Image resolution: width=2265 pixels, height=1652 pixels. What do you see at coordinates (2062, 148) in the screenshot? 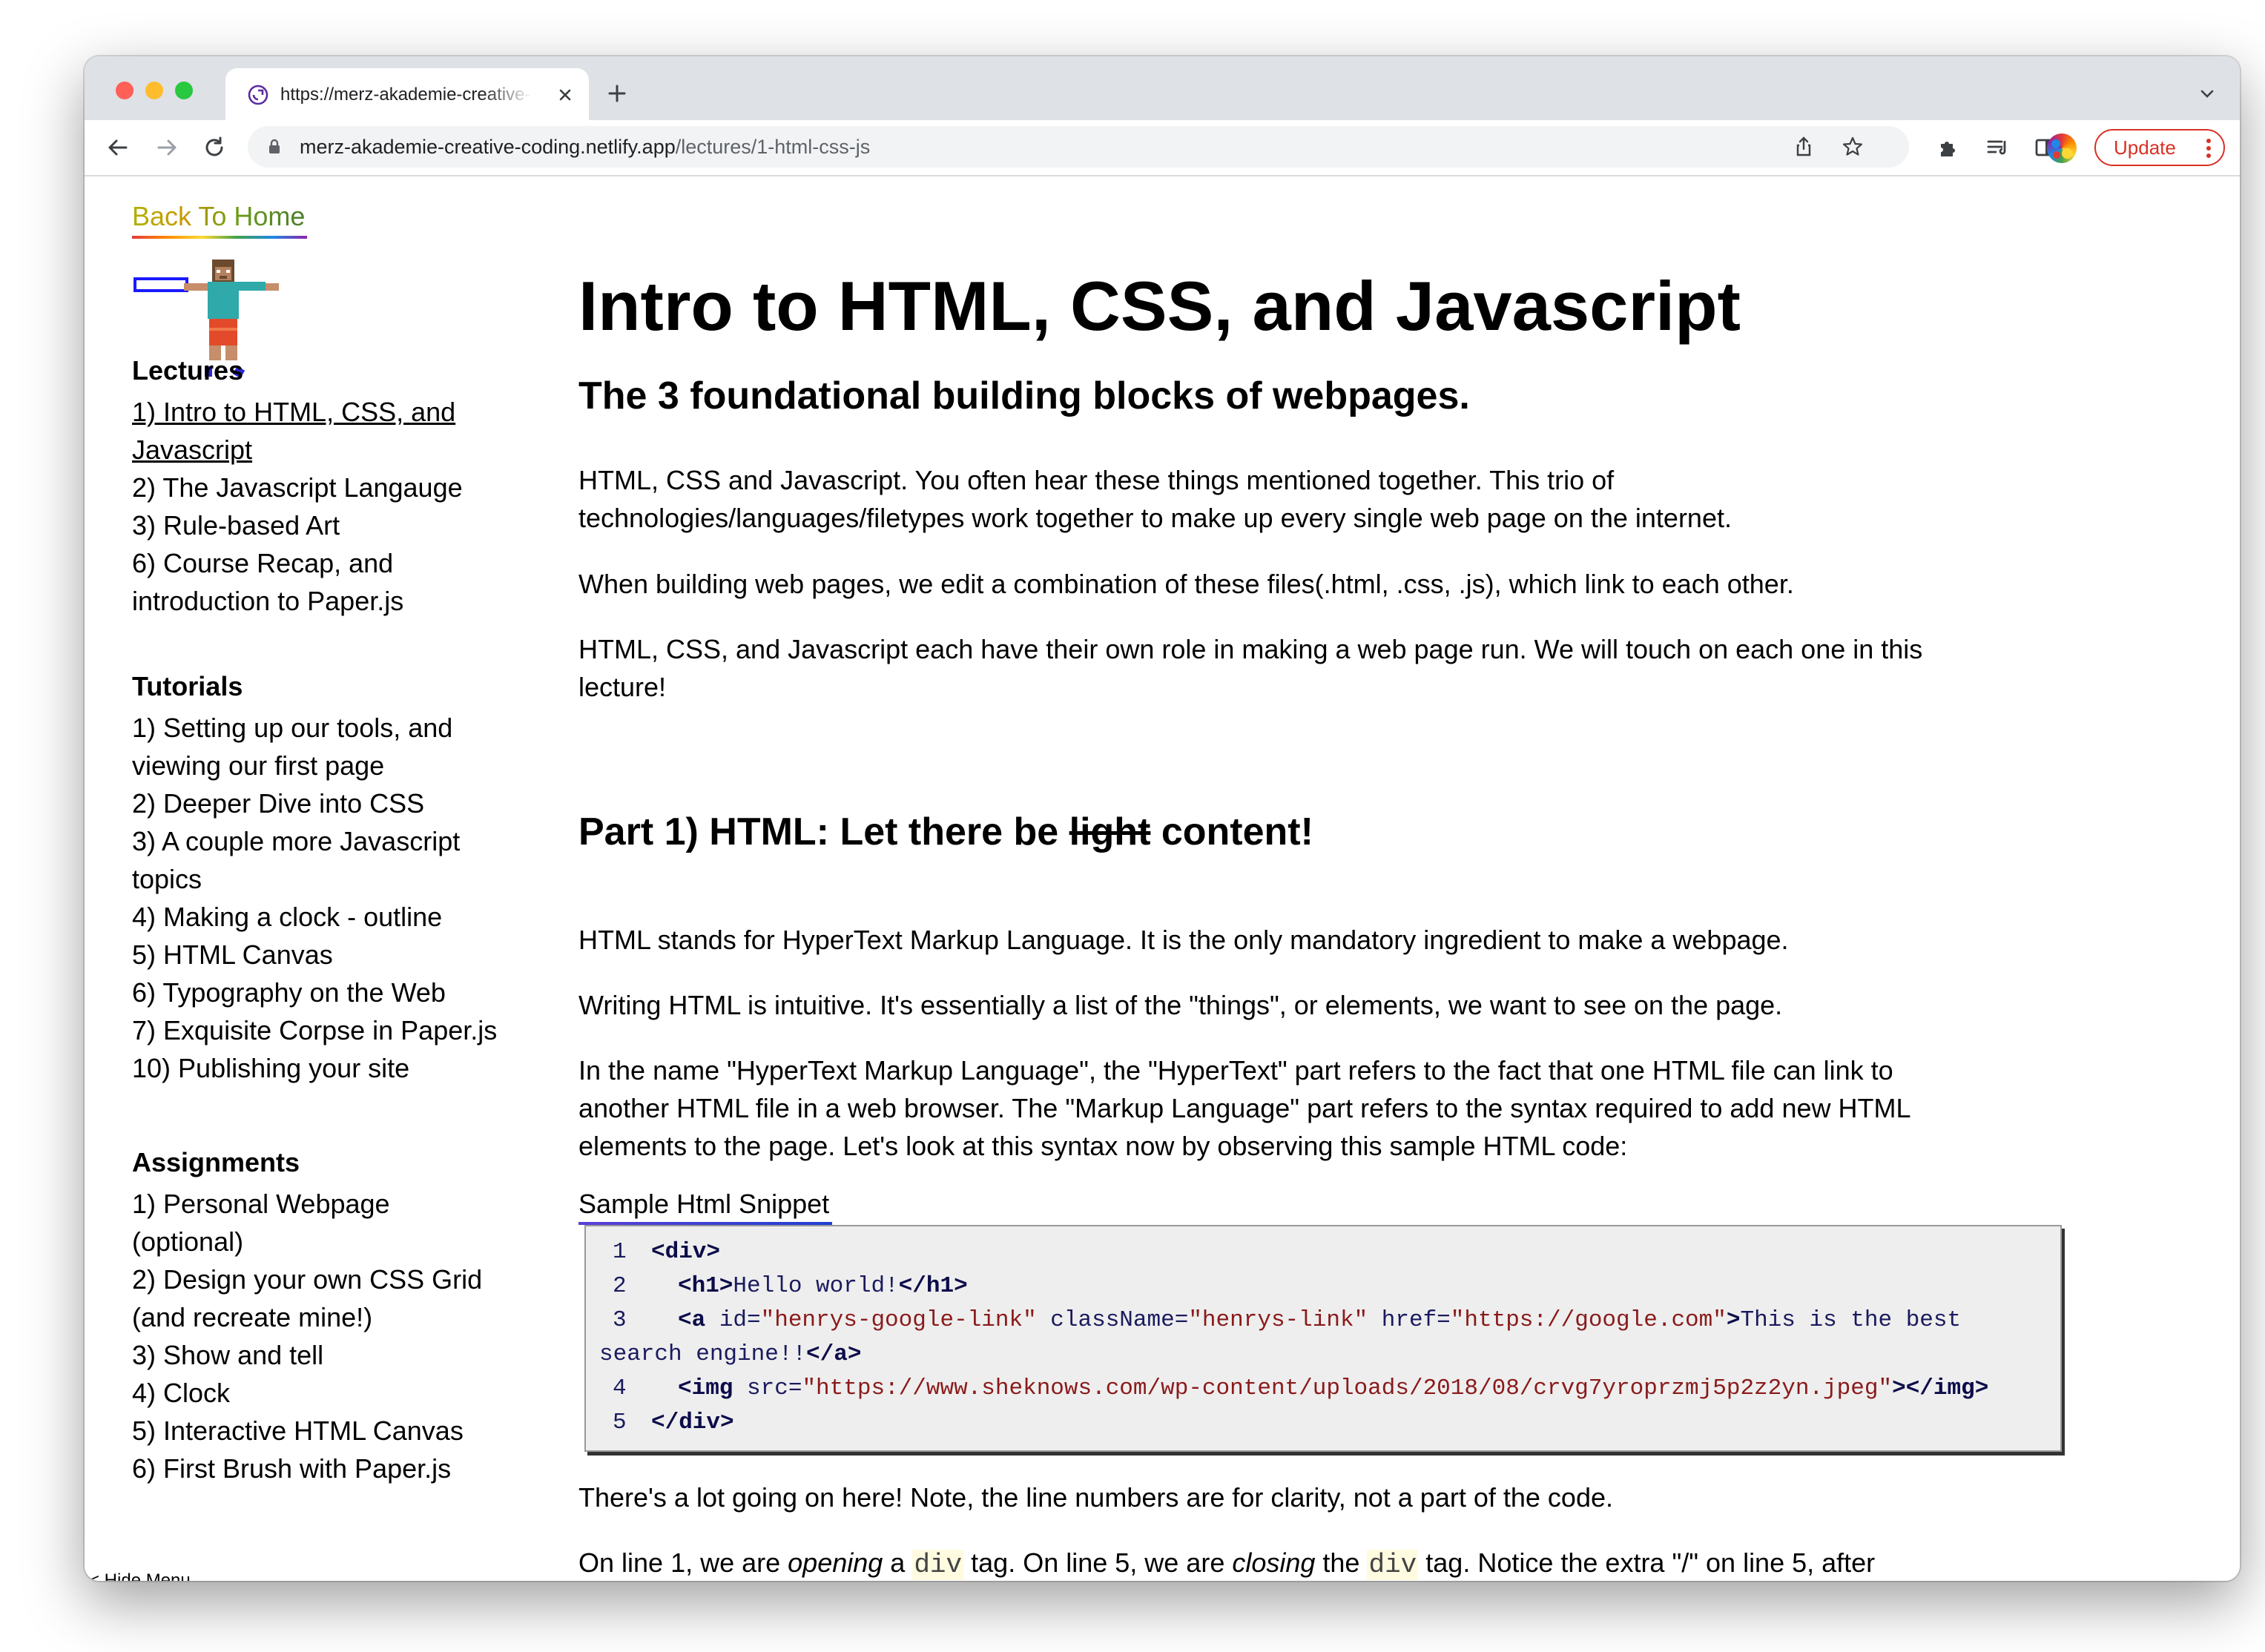
I see `profile-avatar` at bounding box center [2062, 148].